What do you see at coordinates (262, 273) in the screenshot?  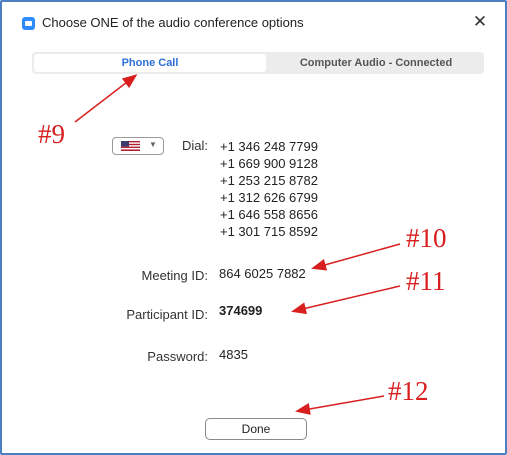 I see `meeting-id-value: 864 6025 7882` at bounding box center [262, 273].